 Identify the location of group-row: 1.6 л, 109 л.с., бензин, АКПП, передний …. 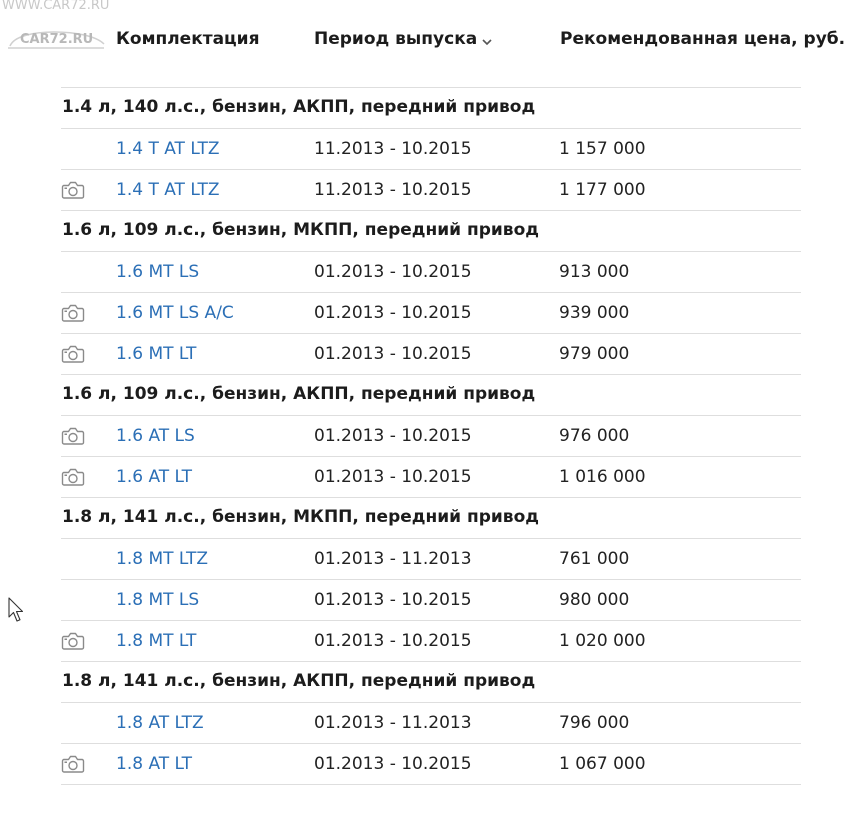
(431, 395).